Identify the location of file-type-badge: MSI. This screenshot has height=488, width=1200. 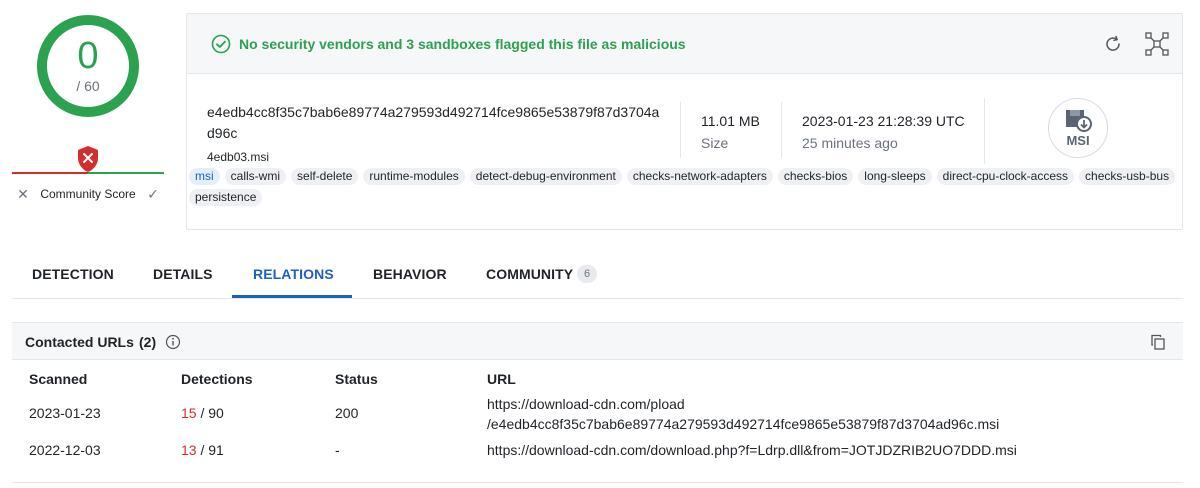
(1078, 128).